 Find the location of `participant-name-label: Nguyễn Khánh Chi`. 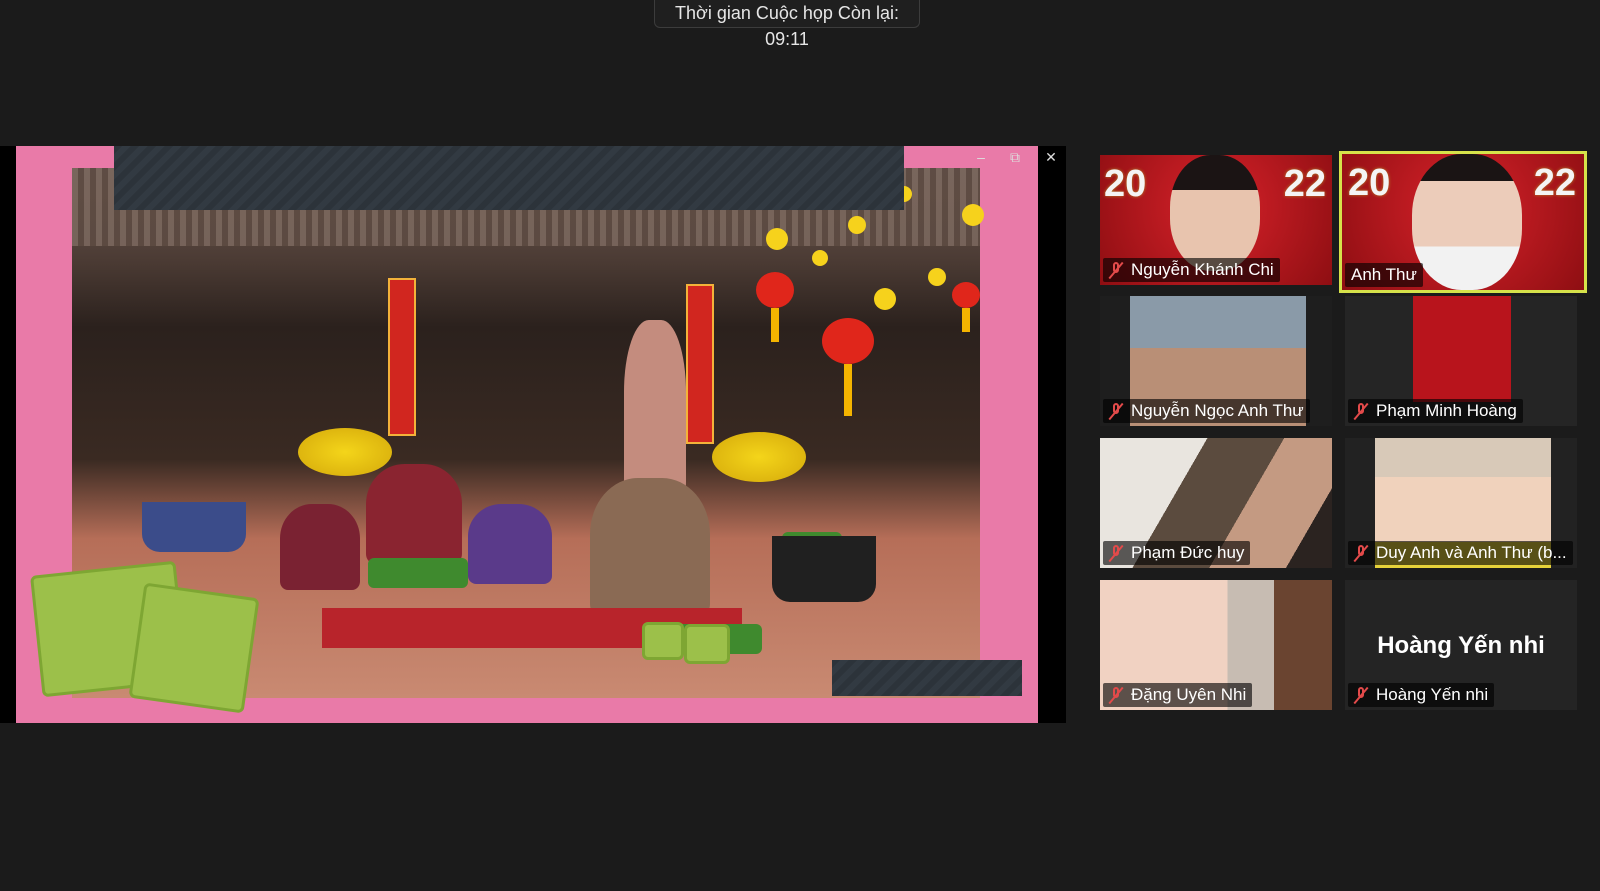

participant-name-label: Nguyễn Khánh Chi is located at coordinates (1191, 270).